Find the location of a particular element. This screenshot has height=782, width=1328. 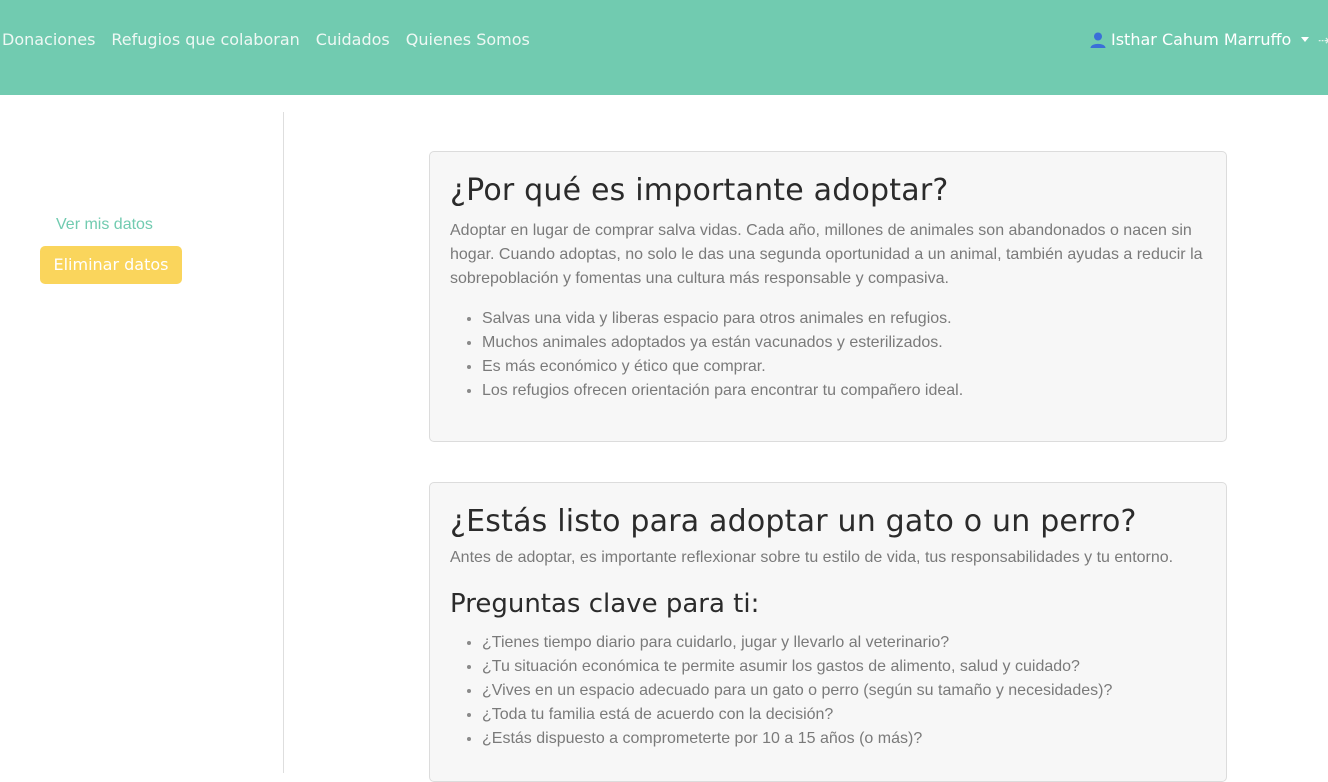

user-name: Isthar Cahum Marruffo is located at coordinates (1201, 39).